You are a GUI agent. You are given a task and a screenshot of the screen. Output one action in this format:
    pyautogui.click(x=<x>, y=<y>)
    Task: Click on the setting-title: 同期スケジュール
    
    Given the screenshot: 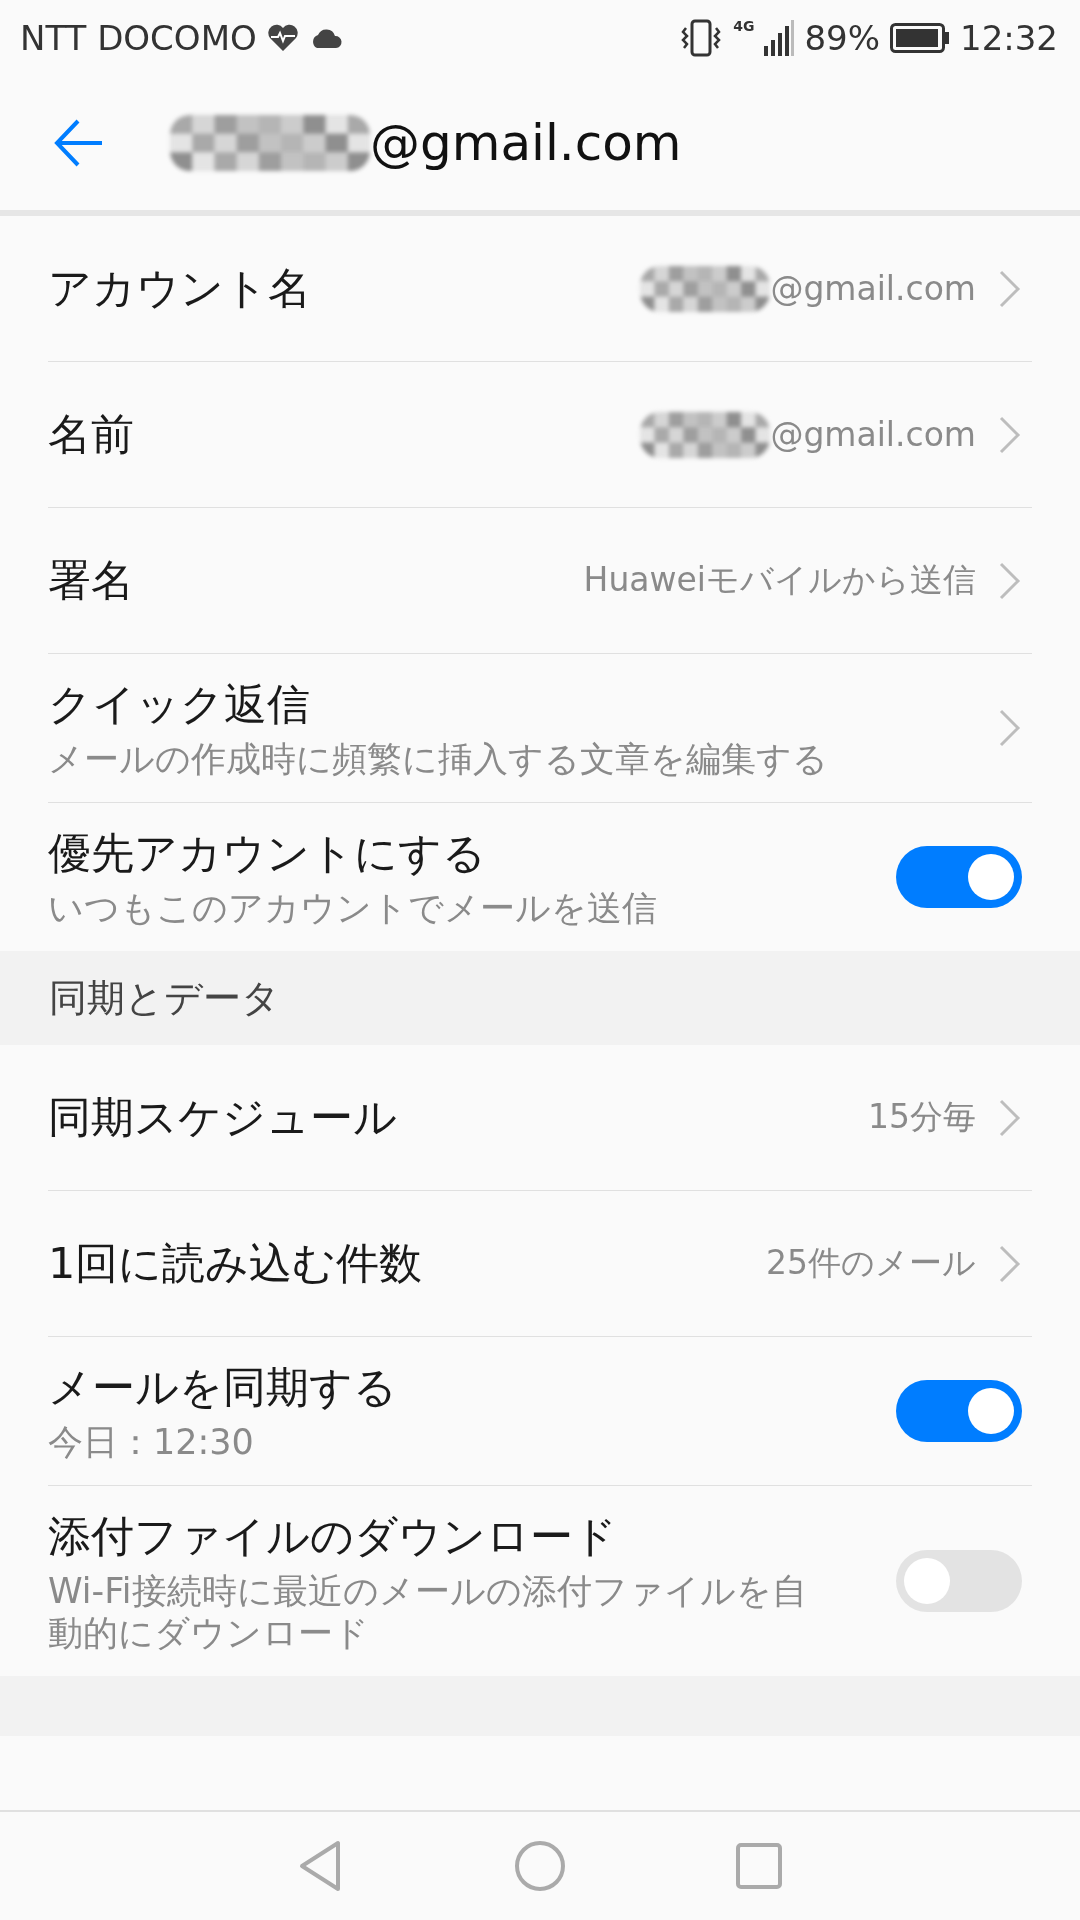 What is the action you would take?
    pyautogui.click(x=223, y=1117)
    